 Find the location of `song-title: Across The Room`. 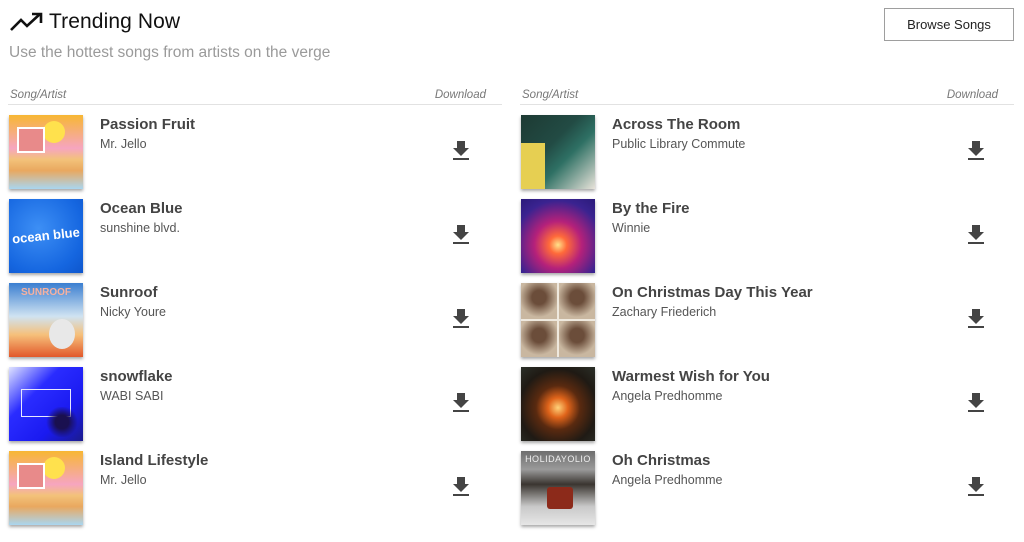

song-title: Across The Room is located at coordinates (676, 124).